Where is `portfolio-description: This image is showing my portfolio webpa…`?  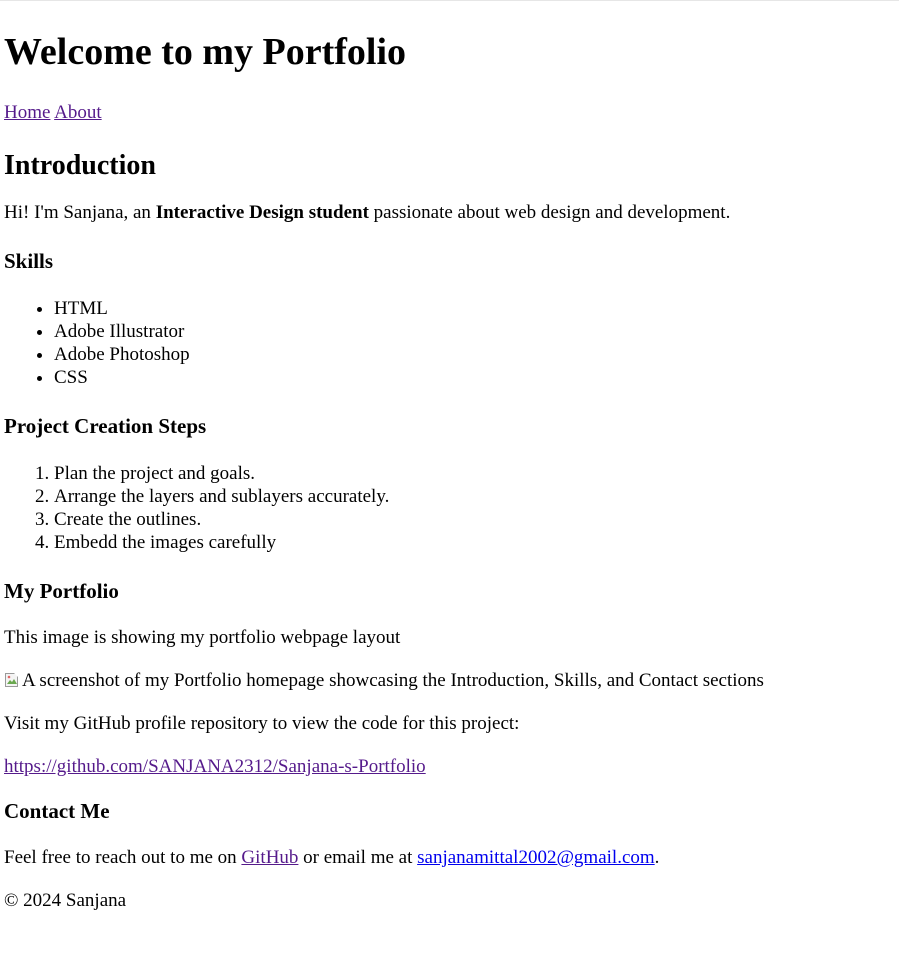
portfolio-description: This image is showing my portfolio webpa… is located at coordinates (202, 637).